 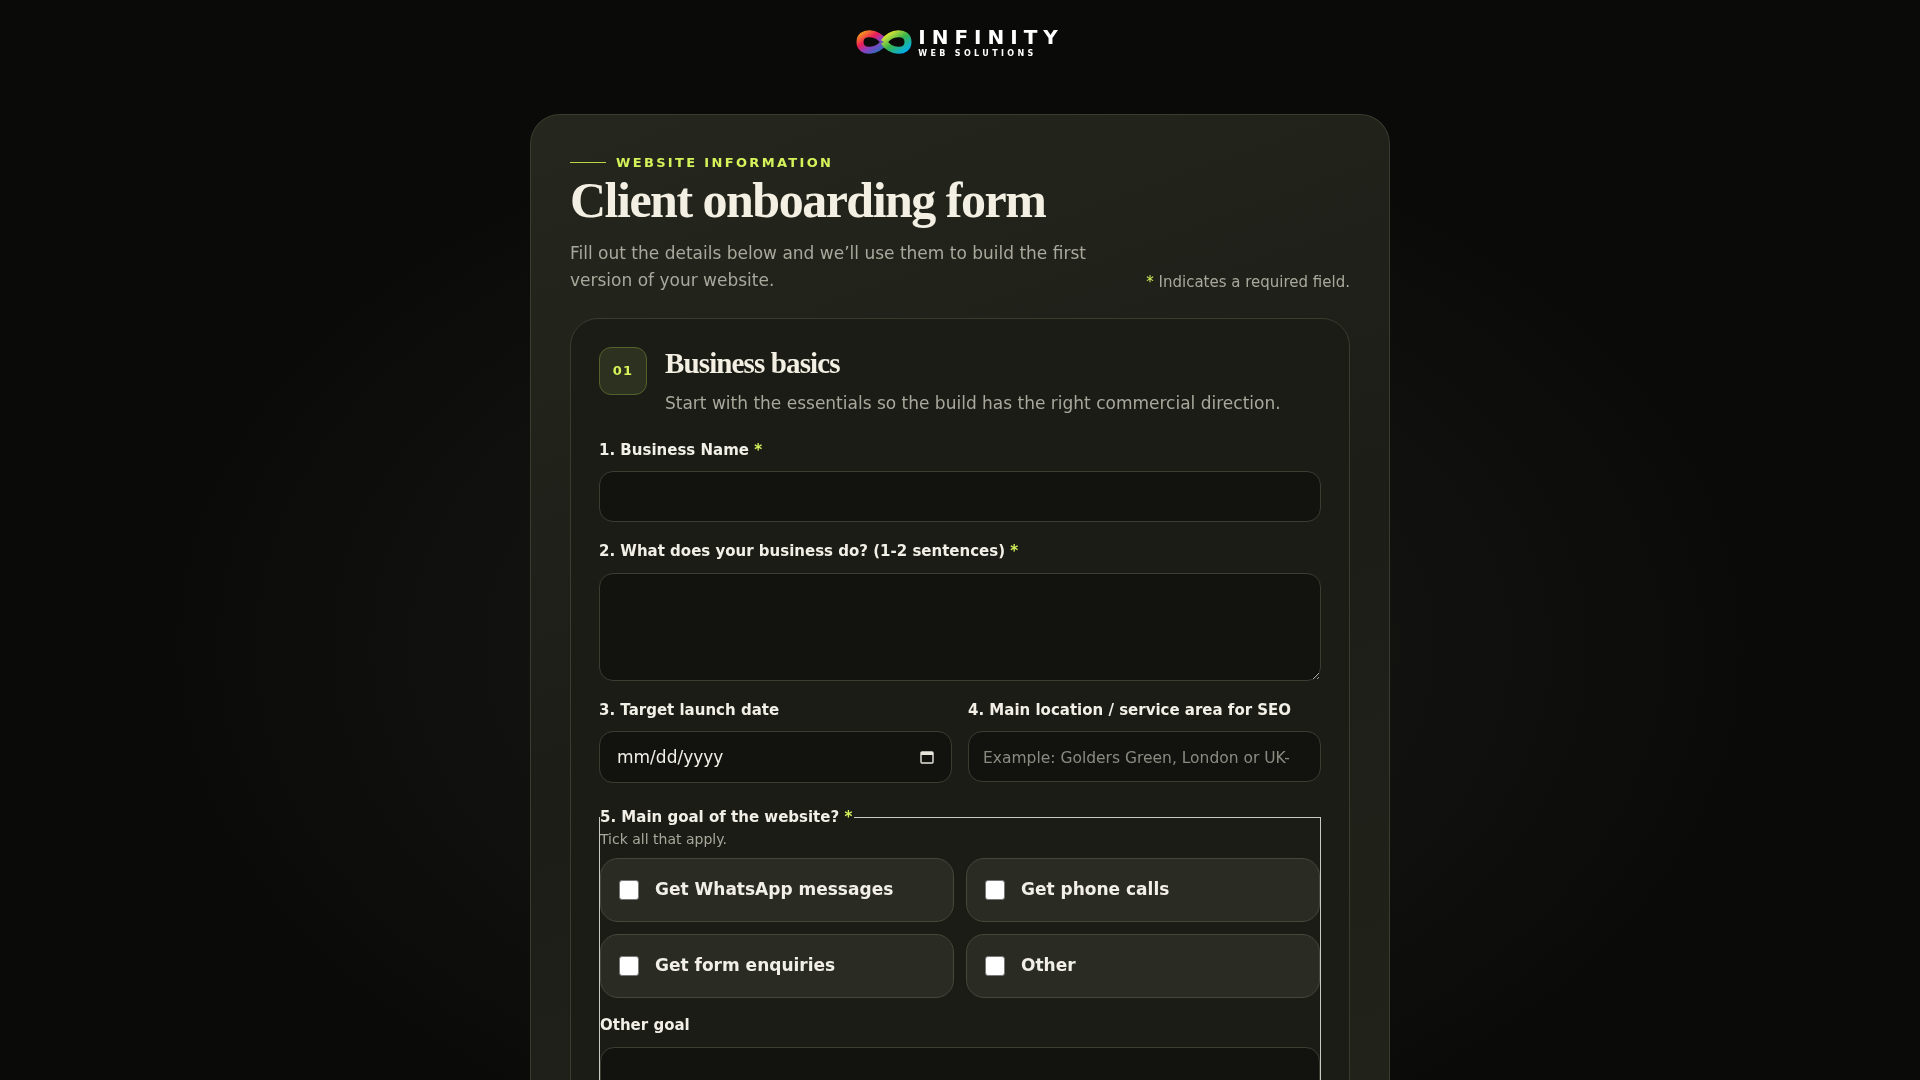 What do you see at coordinates (777, 966) in the screenshot?
I see `goal-option: Get form enquiries` at bounding box center [777, 966].